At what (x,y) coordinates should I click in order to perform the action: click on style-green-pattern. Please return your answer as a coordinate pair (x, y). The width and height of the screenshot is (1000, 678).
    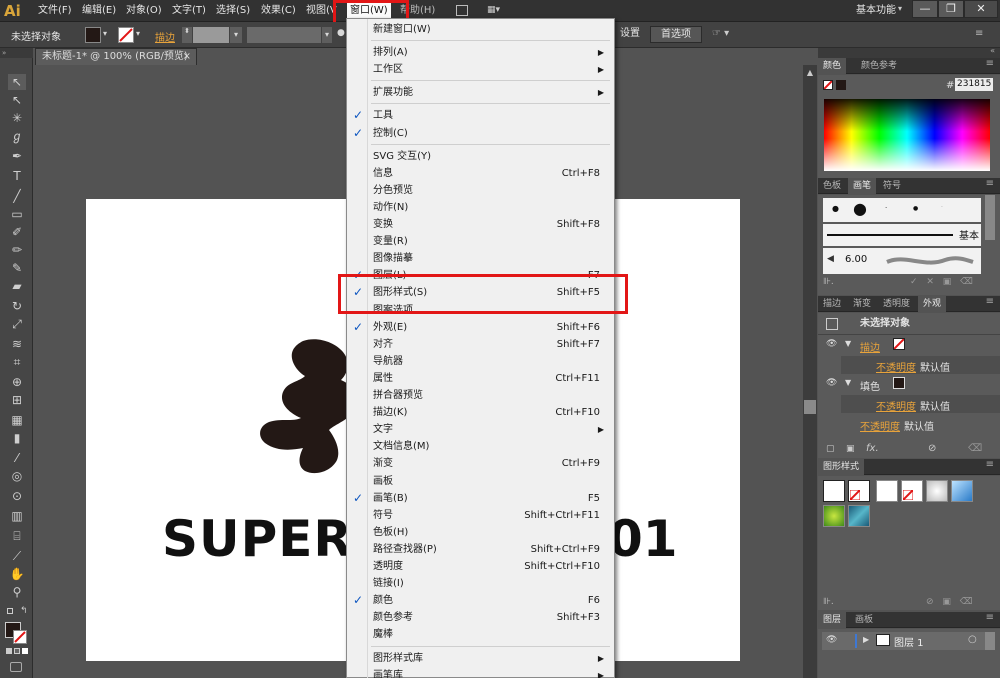
    Looking at the image, I should click on (834, 516).